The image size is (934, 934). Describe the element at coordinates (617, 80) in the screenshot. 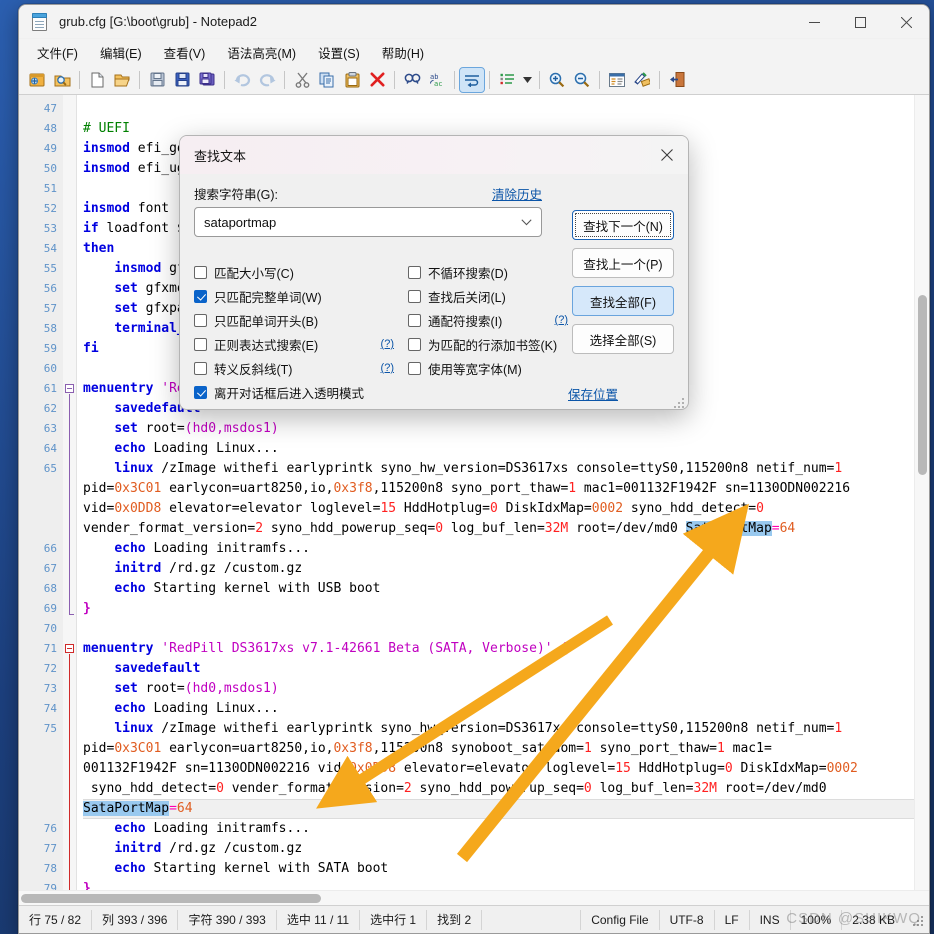

I see `scheme-icon` at that location.